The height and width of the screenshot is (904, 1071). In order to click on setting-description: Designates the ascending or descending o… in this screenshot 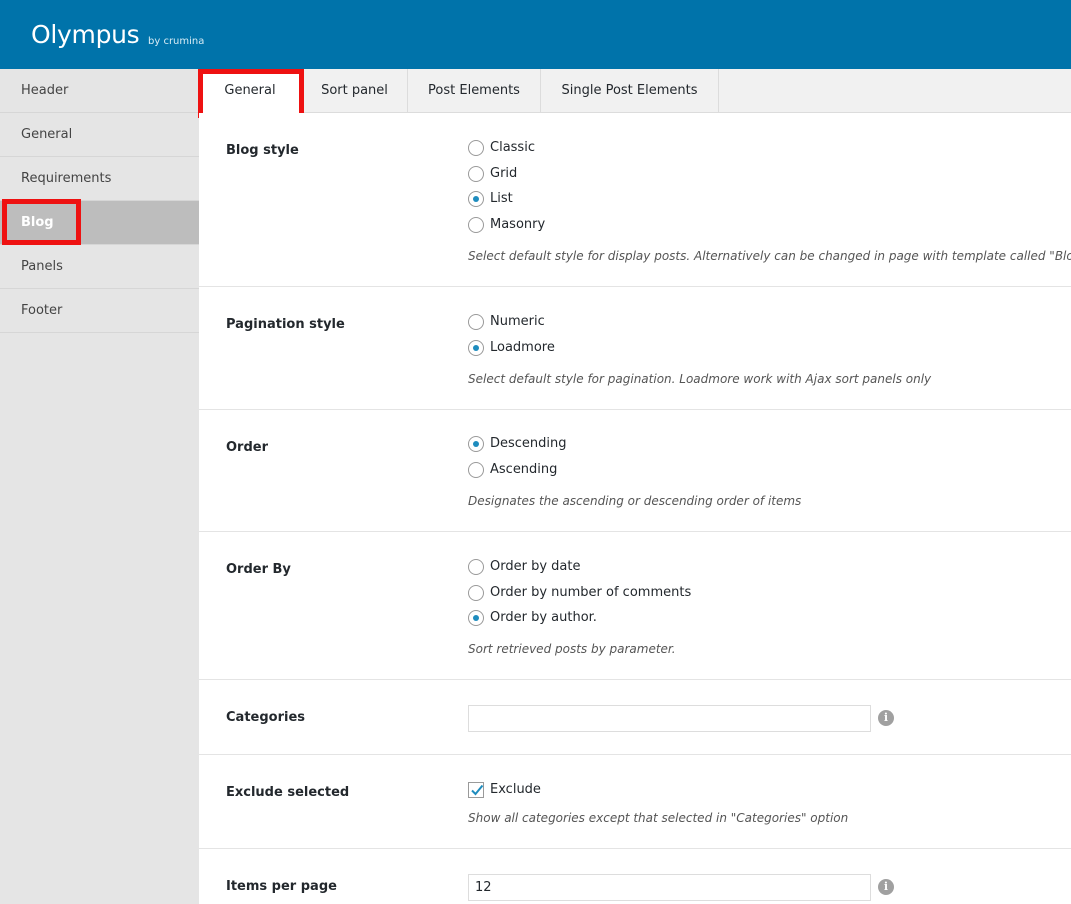, I will do `click(635, 501)`.